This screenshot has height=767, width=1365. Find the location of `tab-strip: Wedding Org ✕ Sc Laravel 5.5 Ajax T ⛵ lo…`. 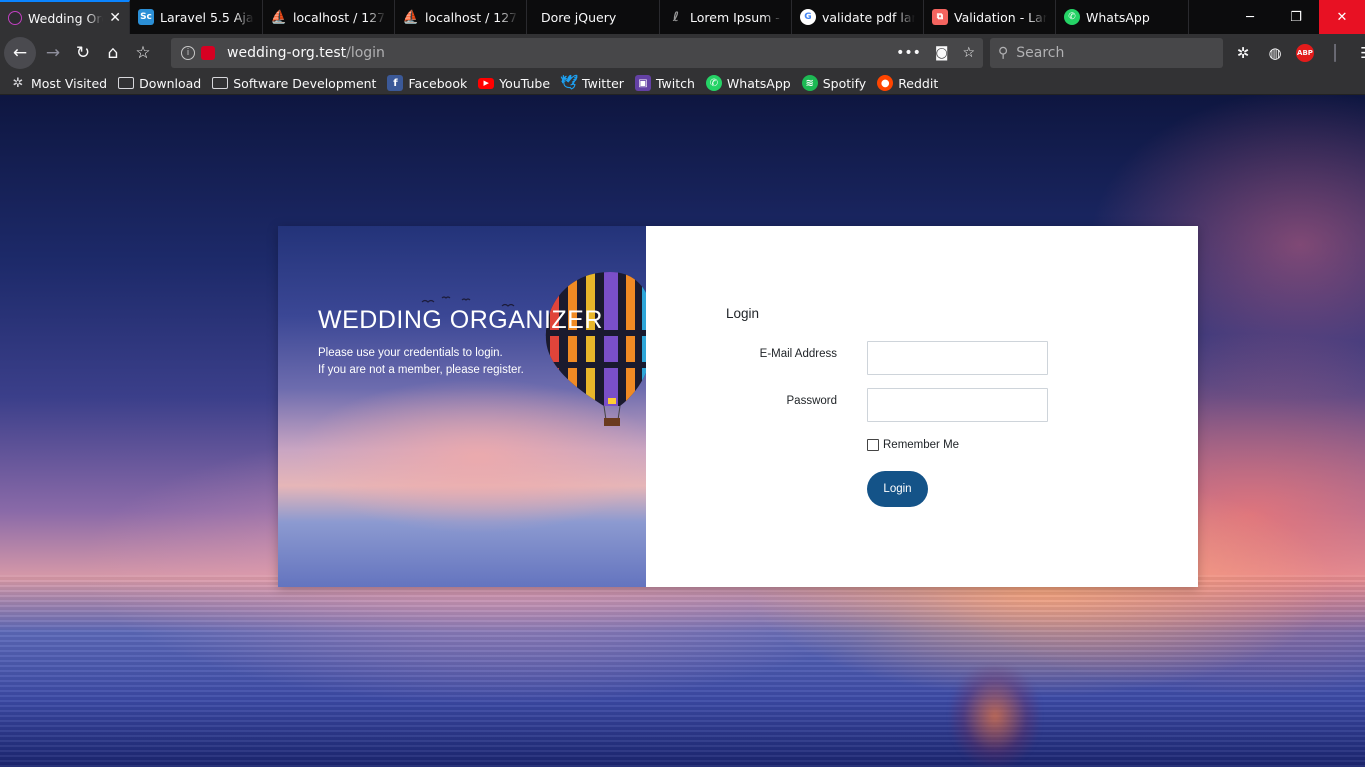

tab-strip: Wedding Org ✕ Sc Laravel 5.5 Ajax T ⛵ lo… is located at coordinates (682, 17).